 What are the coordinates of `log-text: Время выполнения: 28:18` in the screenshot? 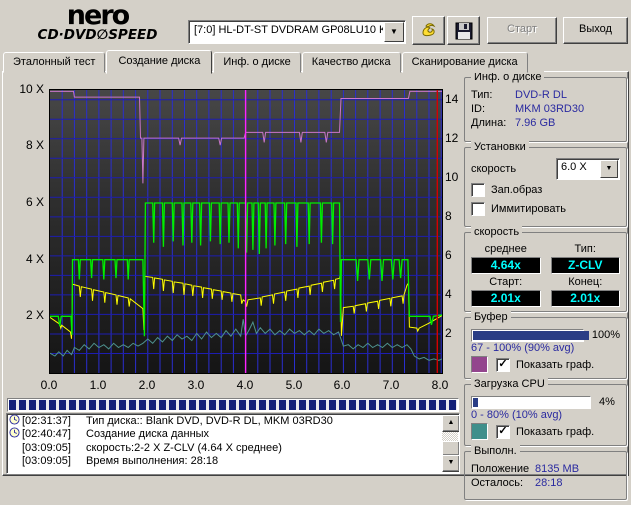 It's located at (152, 461).